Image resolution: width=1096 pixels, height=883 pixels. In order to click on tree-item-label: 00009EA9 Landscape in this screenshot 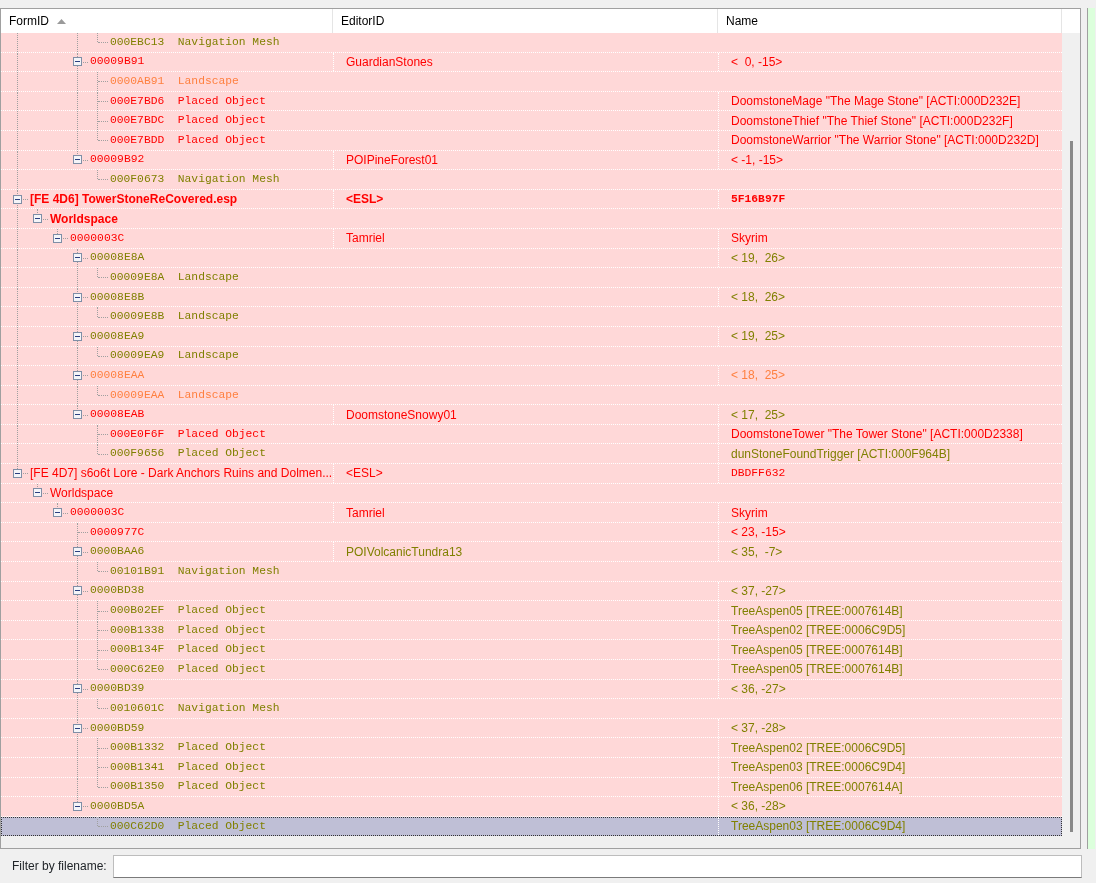, I will do `click(173, 356)`.